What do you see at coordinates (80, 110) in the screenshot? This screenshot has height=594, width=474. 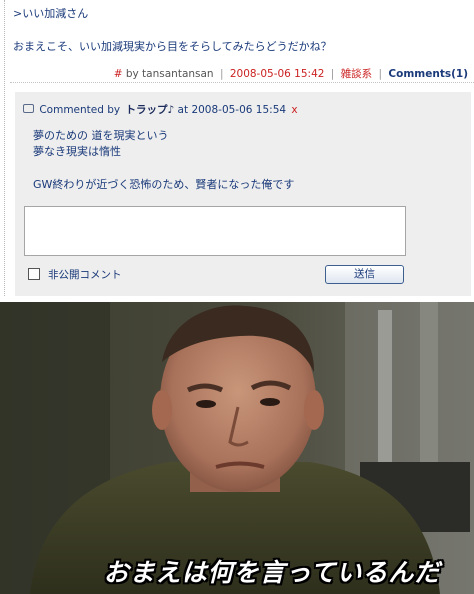 I see `commented-by-label: Commented by` at bounding box center [80, 110].